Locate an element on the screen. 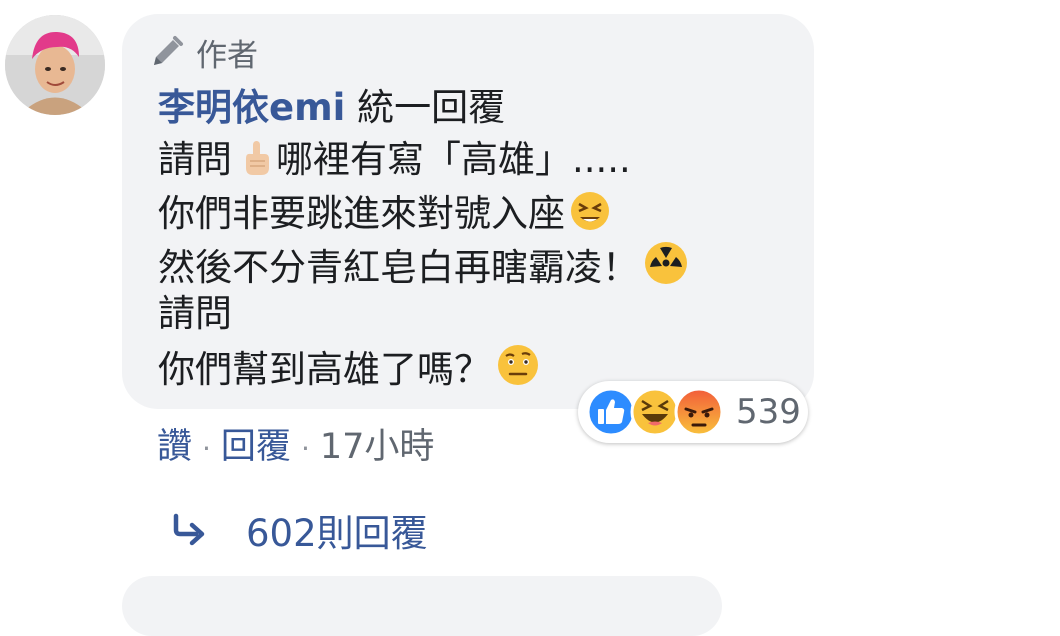  author-badge-label: 作者 is located at coordinates (227, 56).